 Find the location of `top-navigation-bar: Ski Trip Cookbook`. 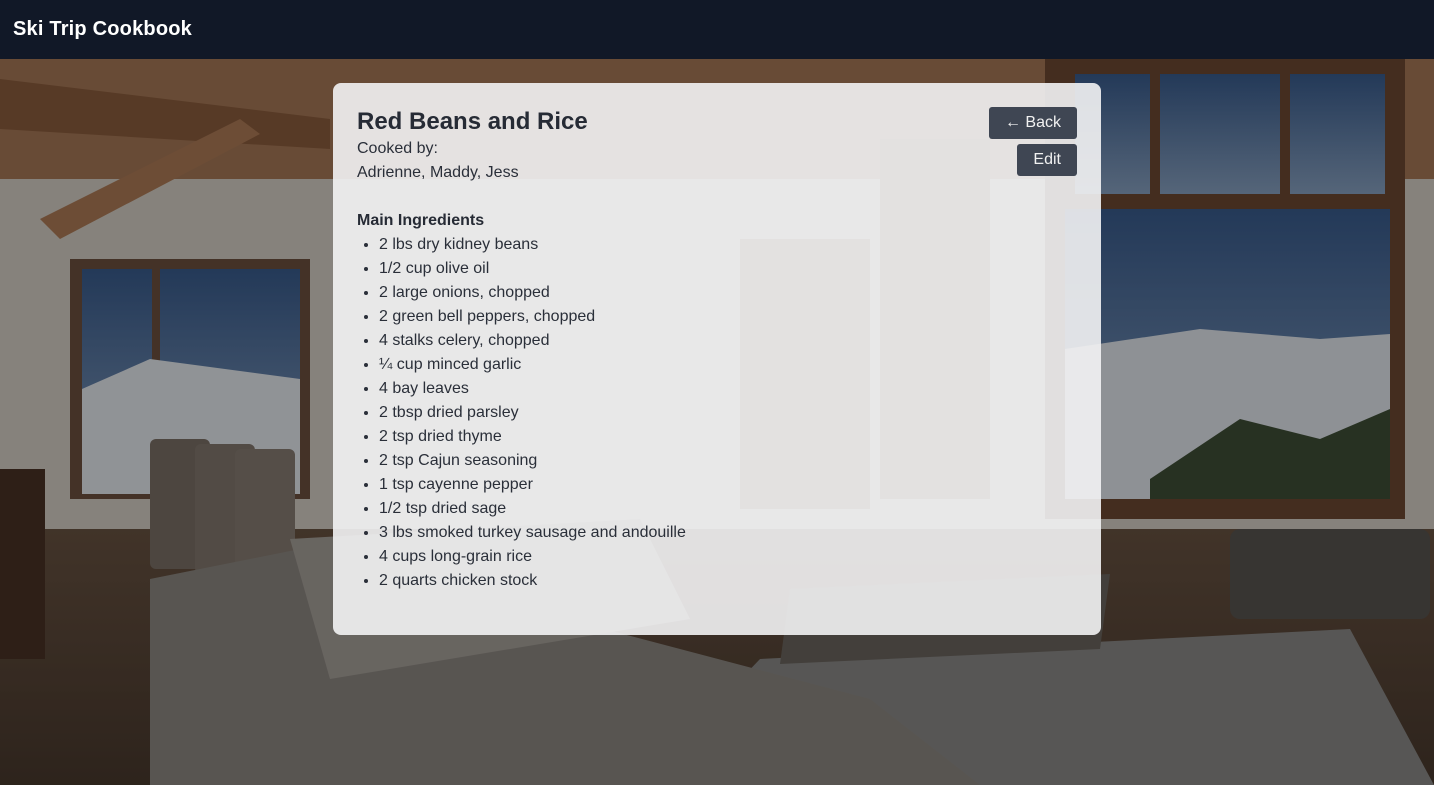

top-navigation-bar: Ski Trip Cookbook is located at coordinates (717, 29).